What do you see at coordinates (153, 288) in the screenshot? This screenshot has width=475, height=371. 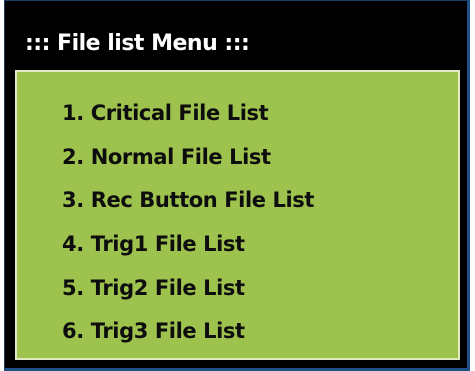 I see `menu-item-trig2-file-list: 5. Trig2 File List` at bounding box center [153, 288].